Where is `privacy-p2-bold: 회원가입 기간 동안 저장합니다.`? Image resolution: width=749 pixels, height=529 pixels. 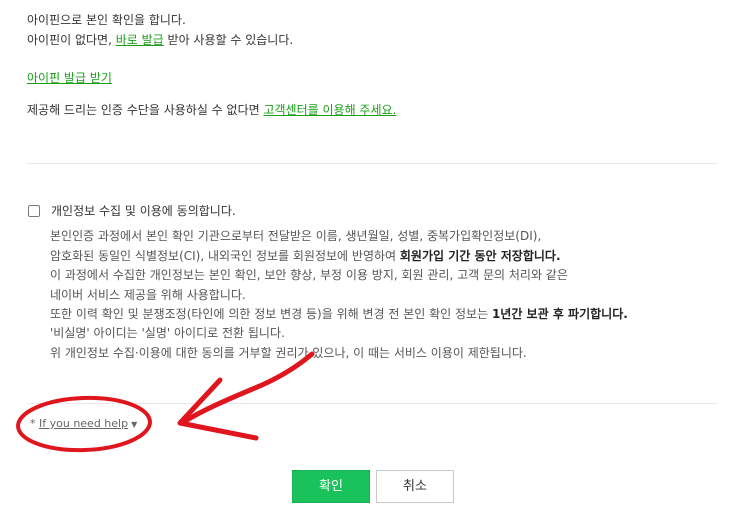
privacy-p2-bold: 회원가입 기간 동안 저장합니다. is located at coordinates (480, 256).